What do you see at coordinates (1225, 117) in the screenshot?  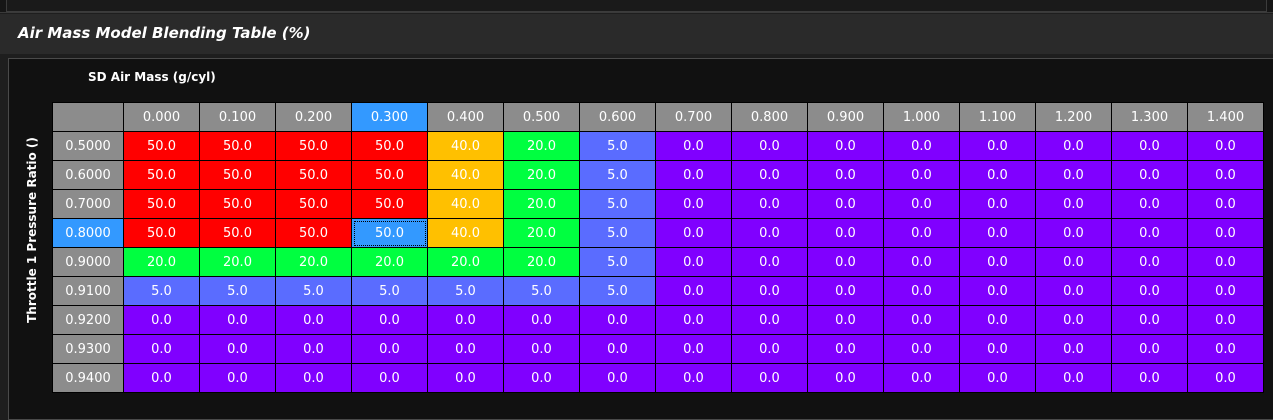 I see `column-header: 1.400` at bounding box center [1225, 117].